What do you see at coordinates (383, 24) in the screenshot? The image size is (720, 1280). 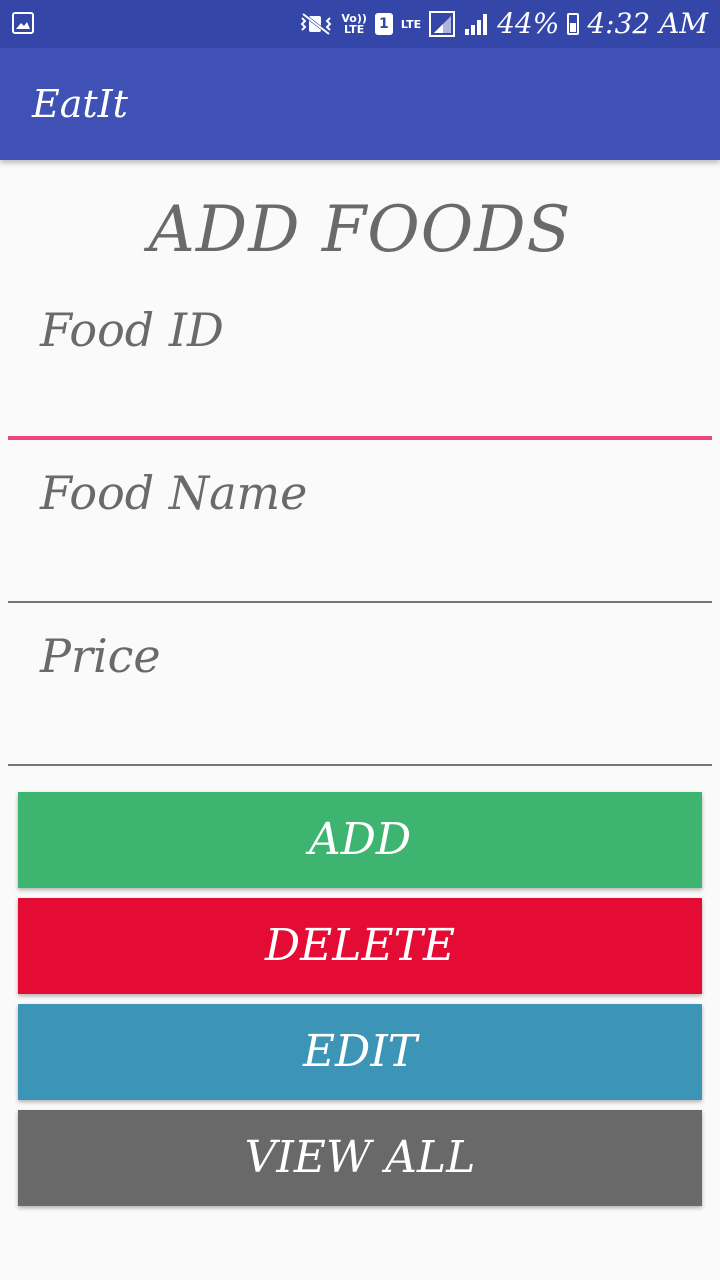 I see `sim-slot-icon: 1` at bounding box center [383, 24].